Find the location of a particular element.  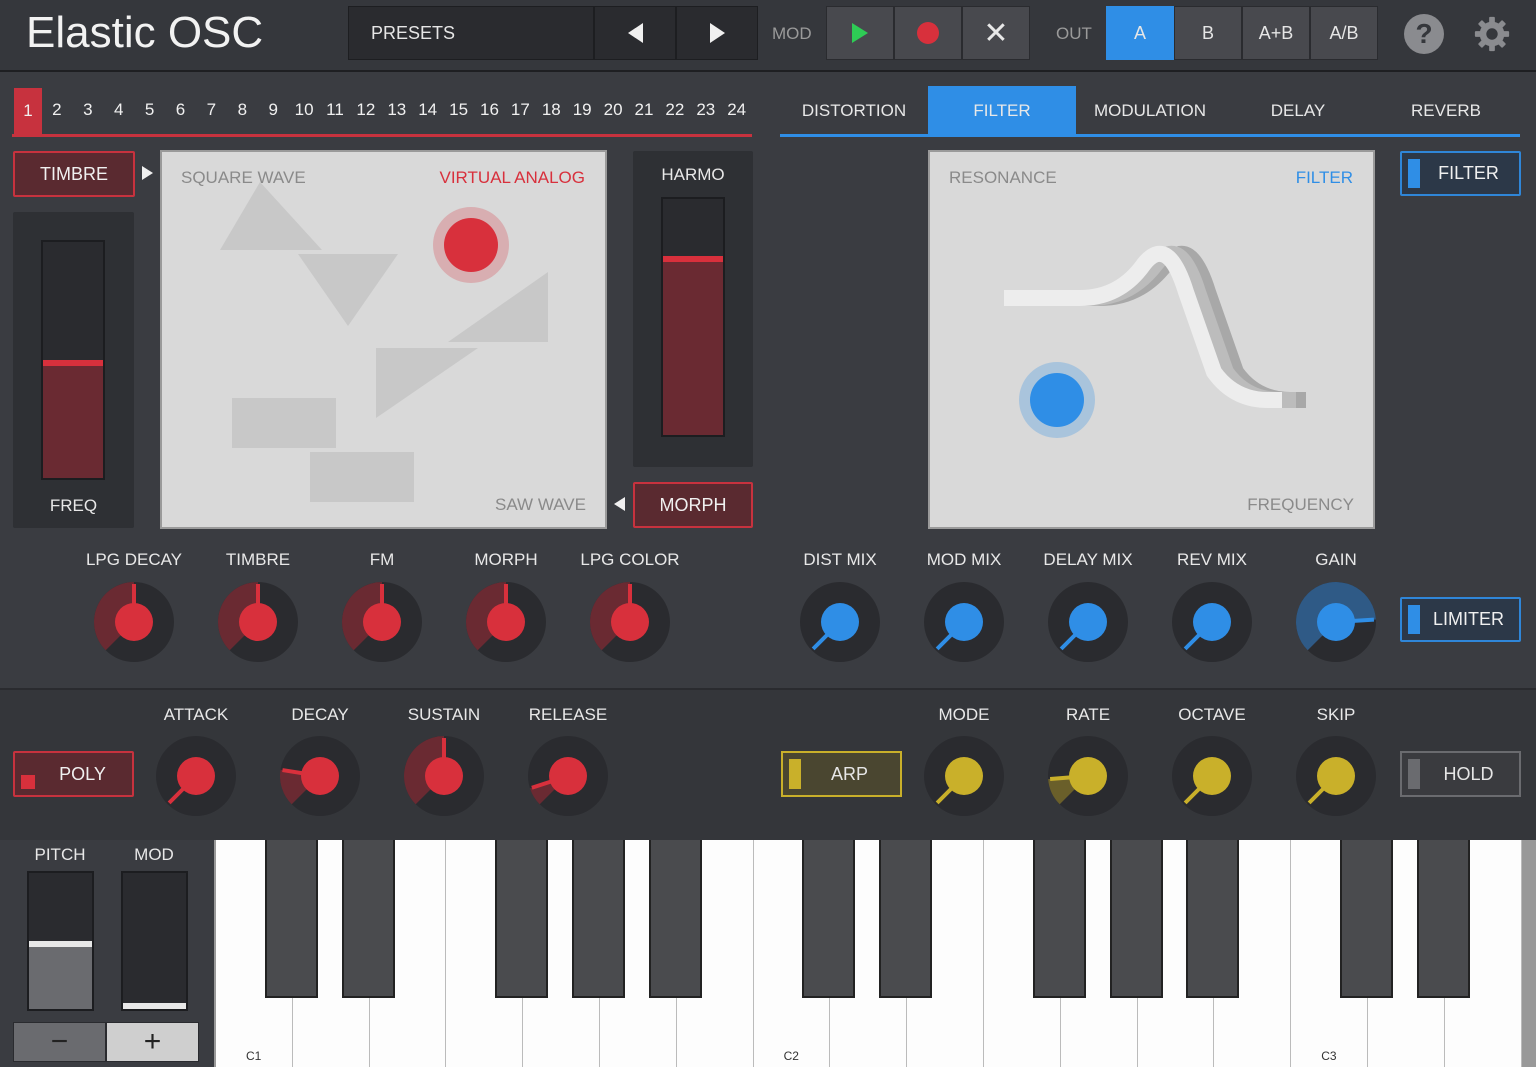

channel-12: 12 is located at coordinates (366, 110).